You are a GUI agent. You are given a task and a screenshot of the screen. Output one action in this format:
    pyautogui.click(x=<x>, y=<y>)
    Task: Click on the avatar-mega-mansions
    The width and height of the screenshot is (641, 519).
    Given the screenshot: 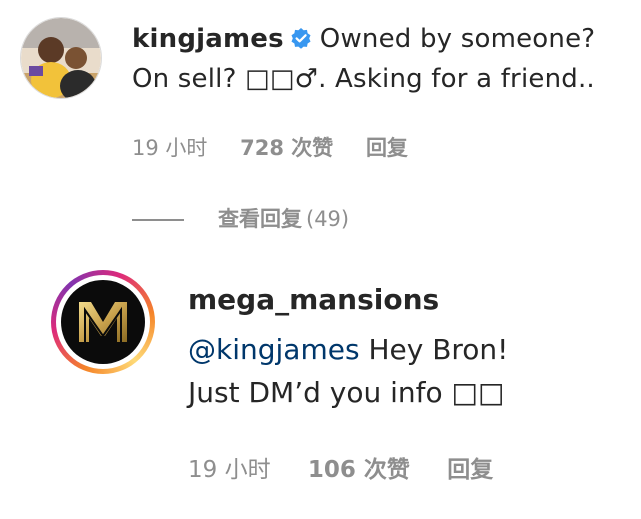 What is the action you would take?
    pyautogui.click(x=103, y=322)
    